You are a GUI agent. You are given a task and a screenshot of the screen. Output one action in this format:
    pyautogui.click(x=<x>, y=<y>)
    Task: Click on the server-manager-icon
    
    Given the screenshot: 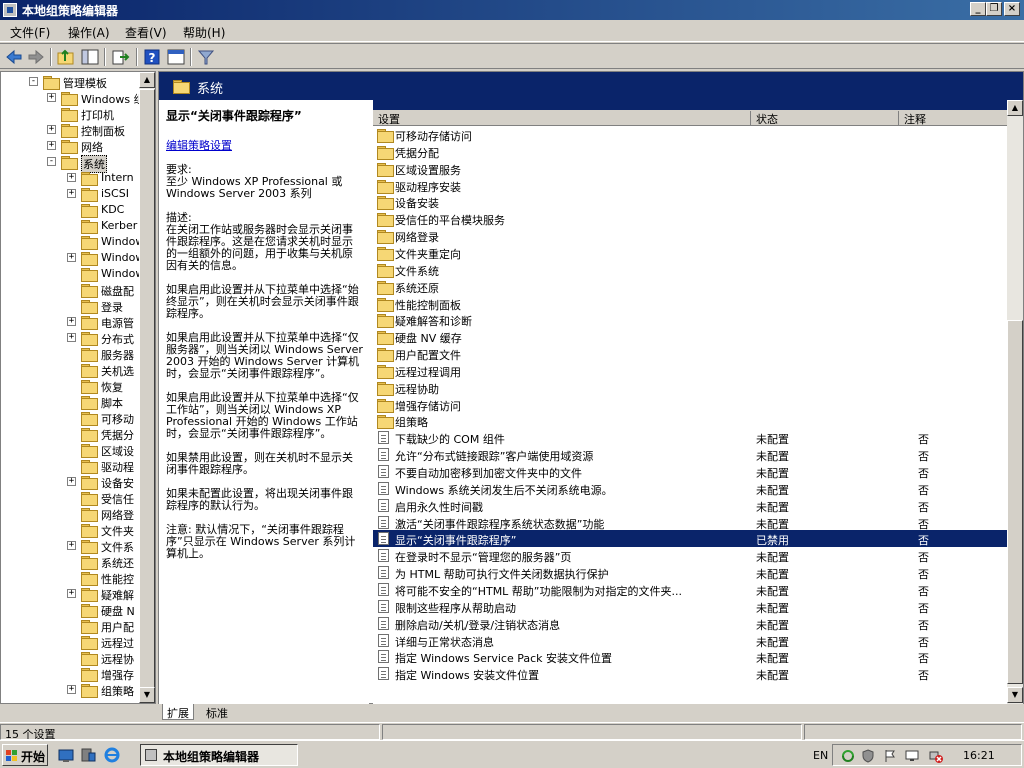 What is the action you would take?
    pyautogui.click(x=88, y=755)
    